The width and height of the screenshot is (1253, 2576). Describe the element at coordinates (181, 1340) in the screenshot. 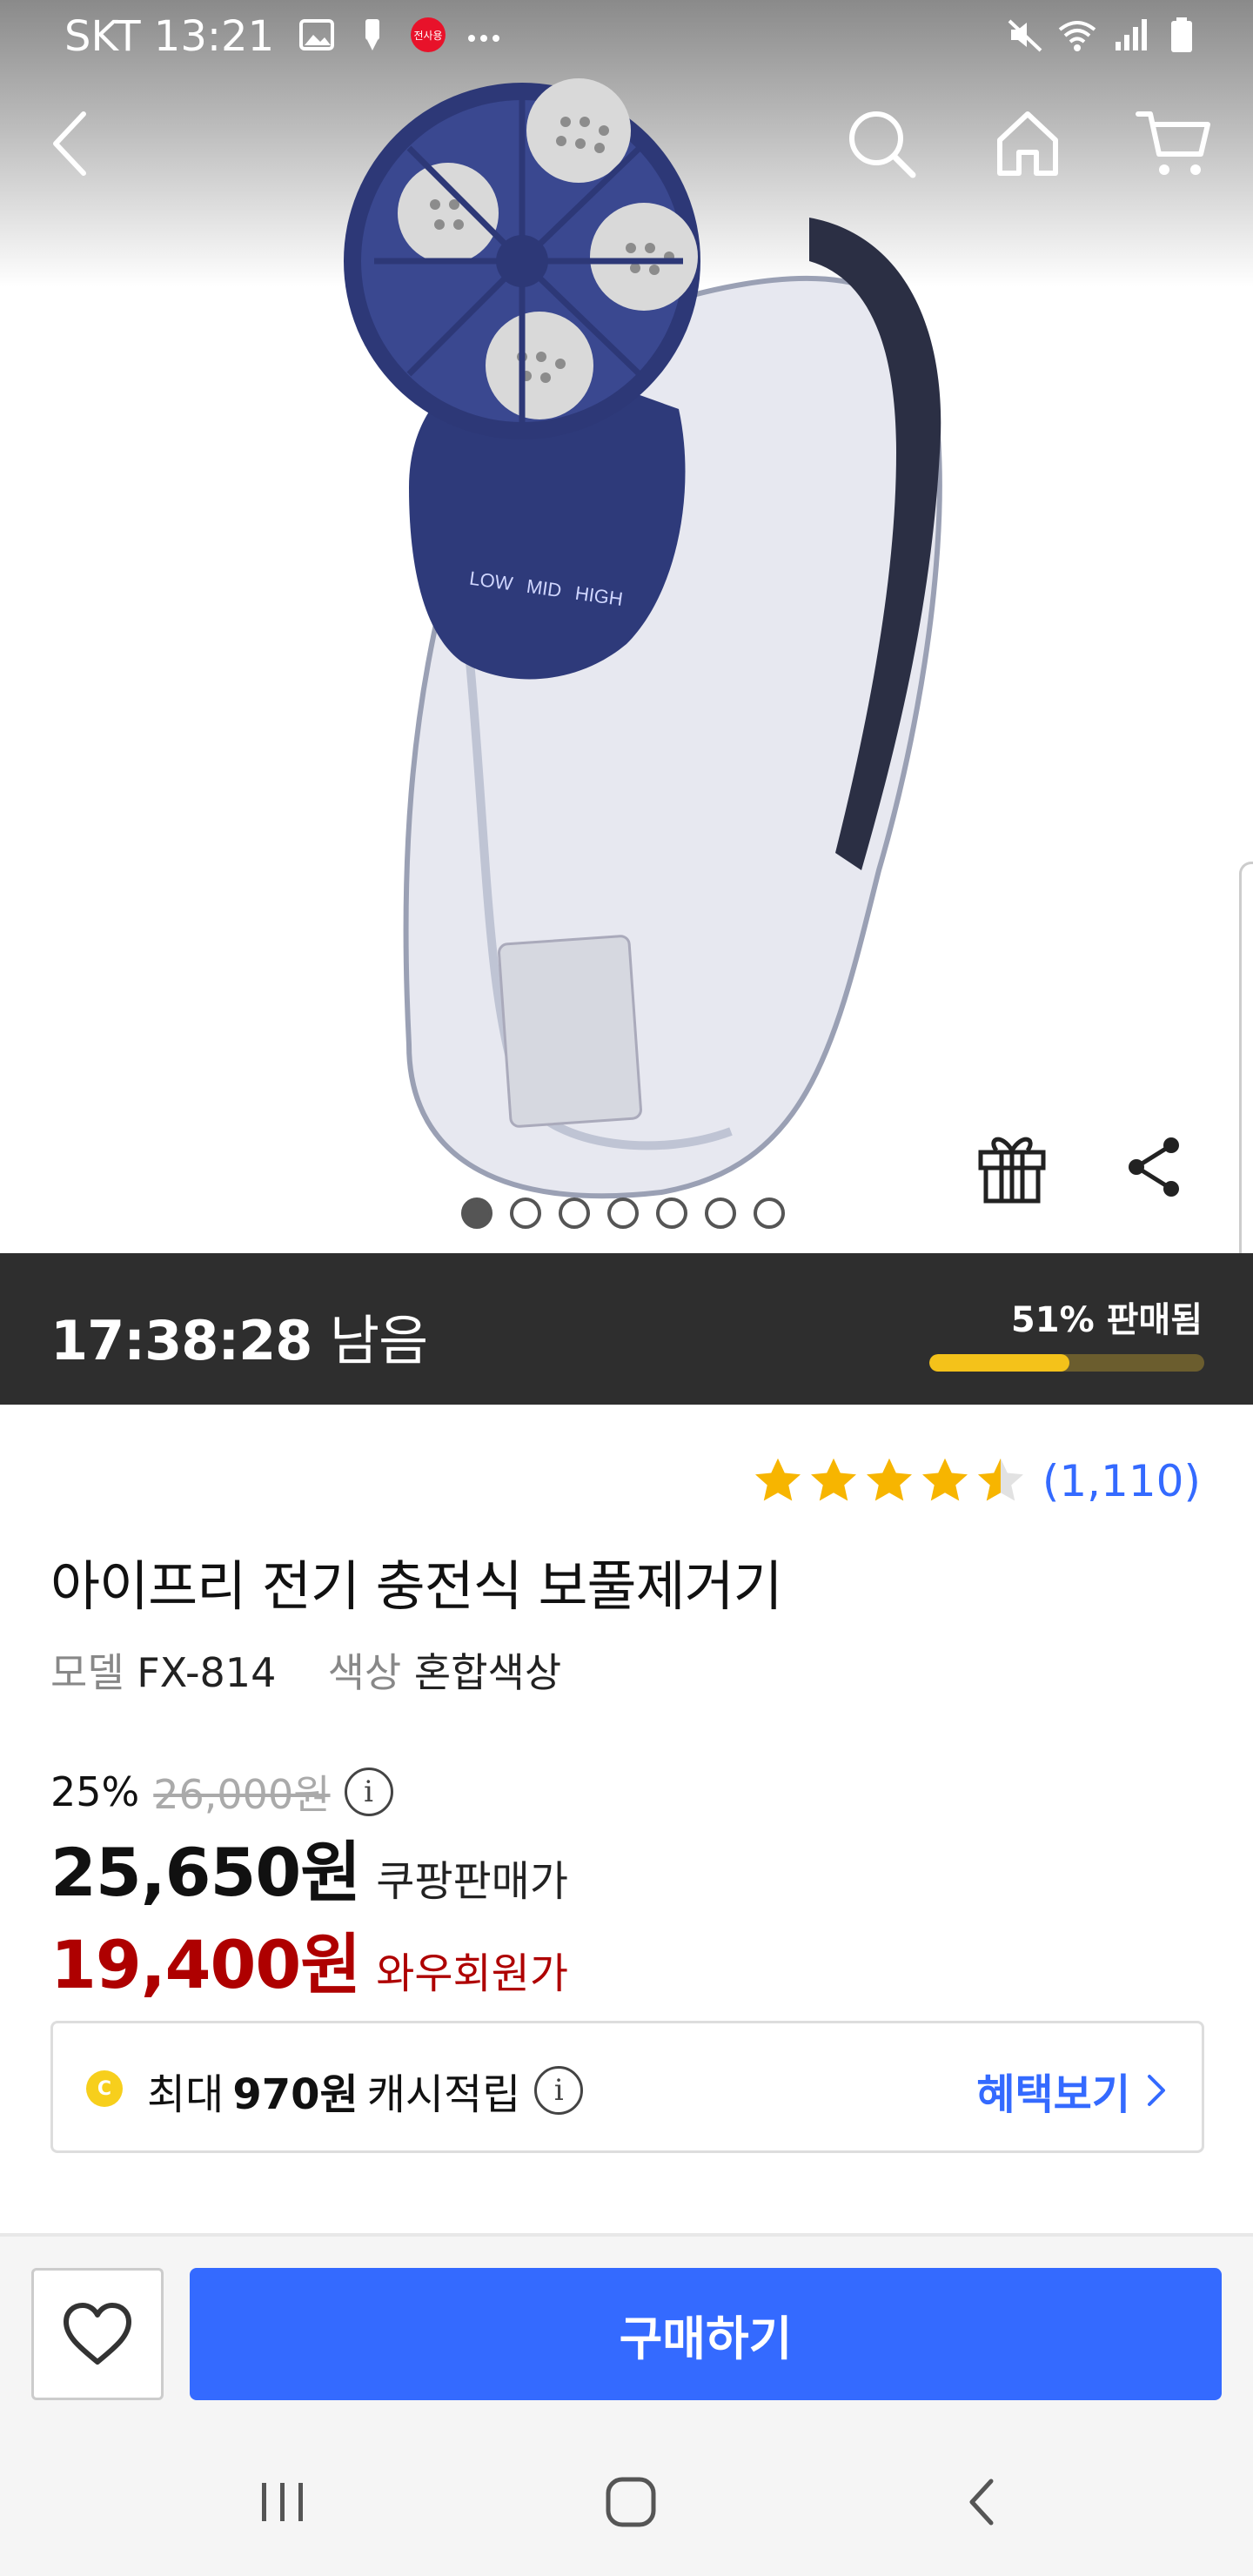

I see `countdown-time: 17:38:28` at that location.